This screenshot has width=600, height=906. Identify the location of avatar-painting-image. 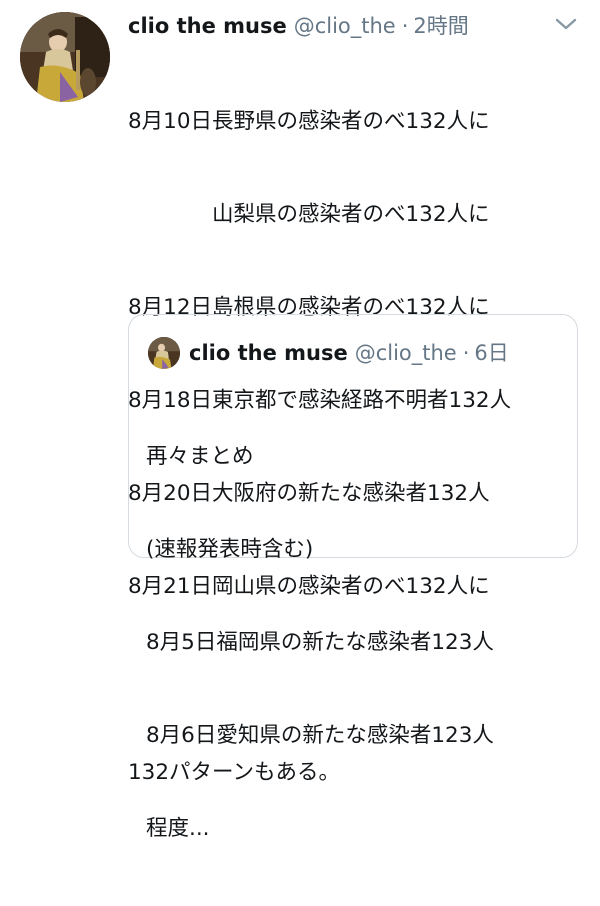
(65, 57).